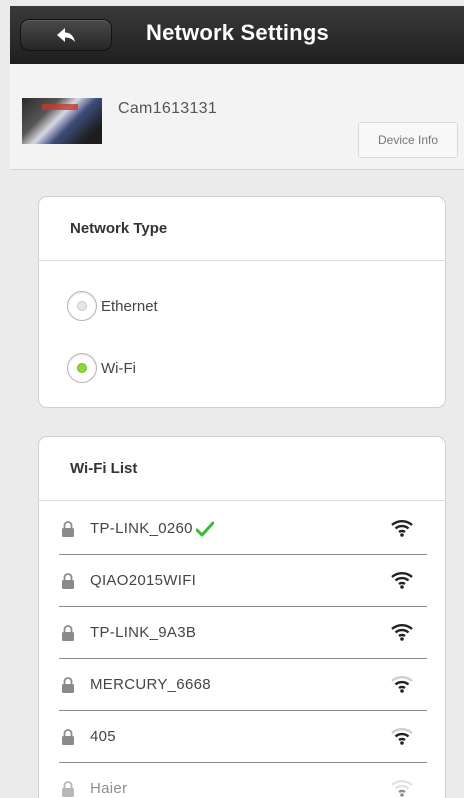 The height and width of the screenshot is (798, 464). What do you see at coordinates (243, 780) in the screenshot?
I see `wifi-item-haier: Haier` at bounding box center [243, 780].